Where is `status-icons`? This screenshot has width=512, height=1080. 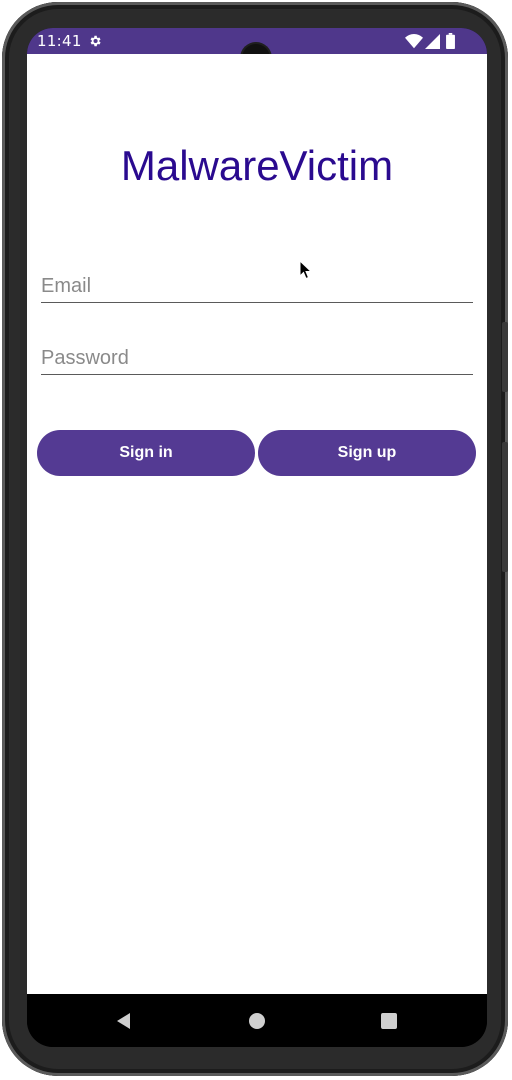 status-icons is located at coordinates (439, 41).